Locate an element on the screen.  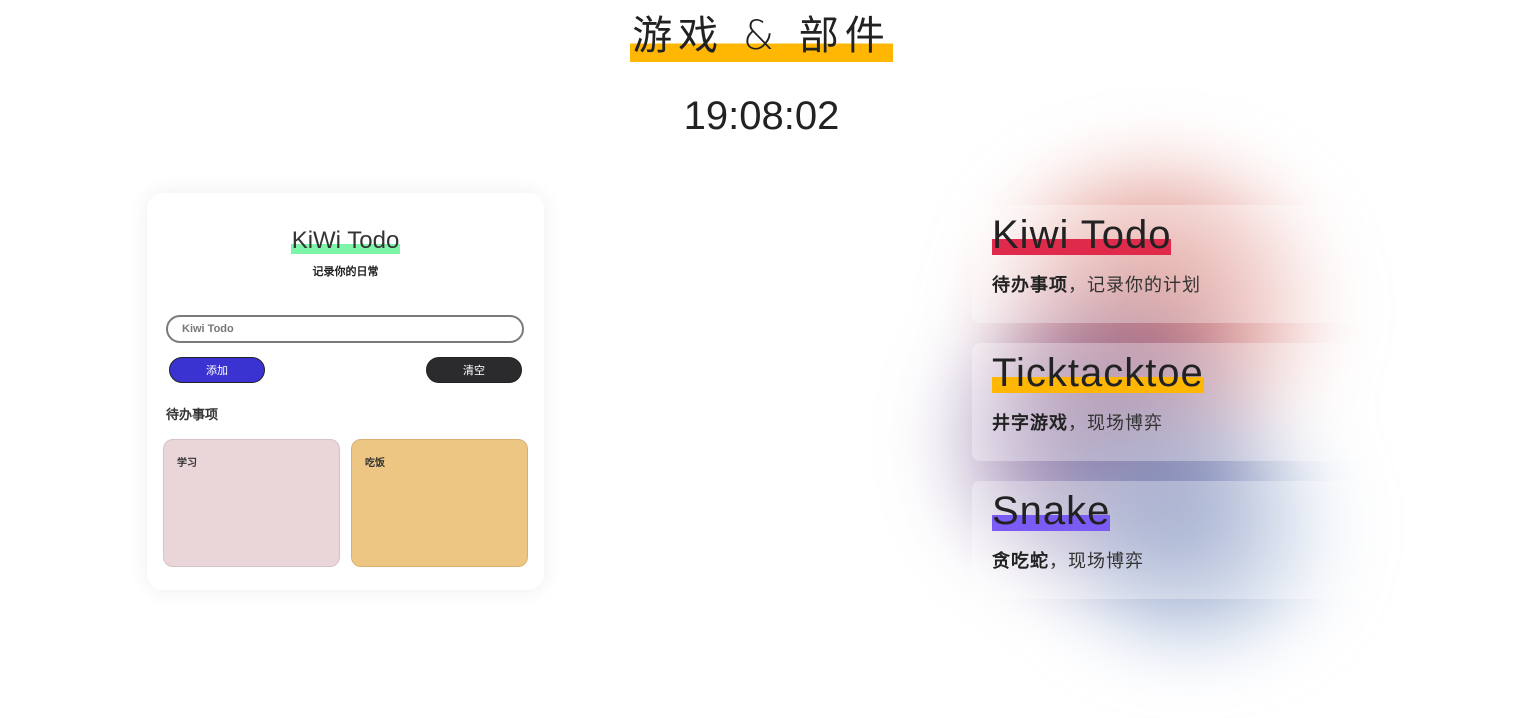
todo-note: 学习 is located at coordinates (251, 503).